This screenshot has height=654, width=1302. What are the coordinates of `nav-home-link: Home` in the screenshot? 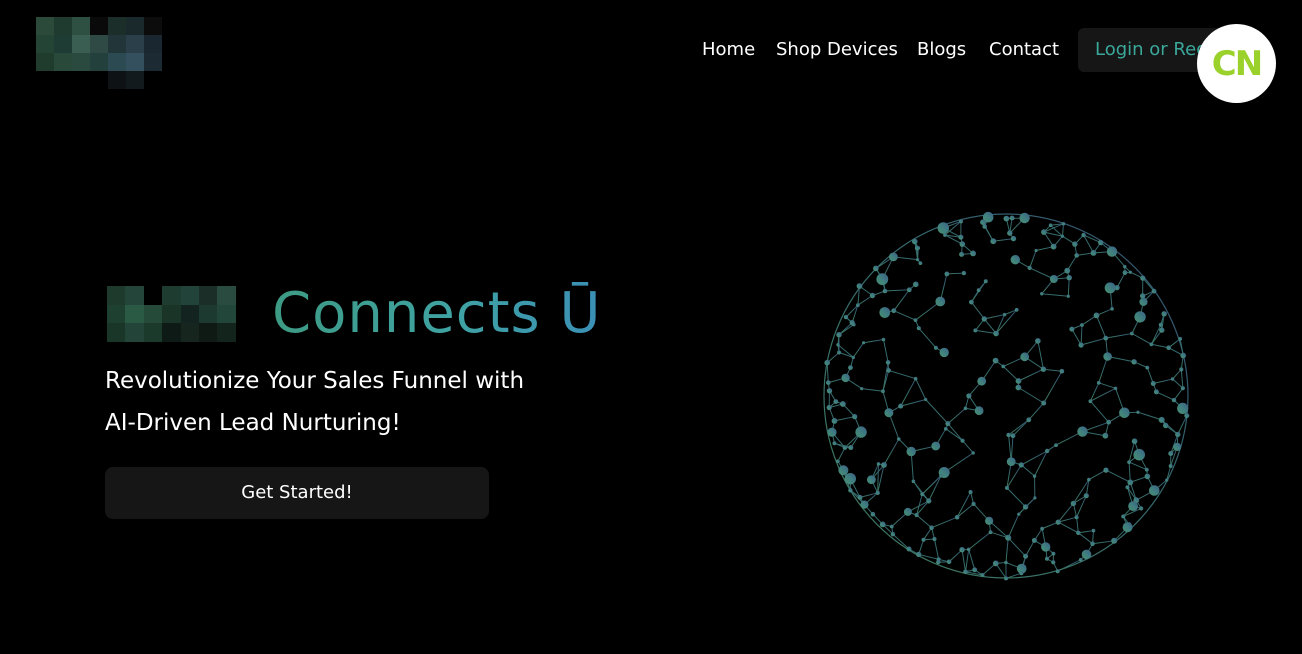 It's located at (728, 50).